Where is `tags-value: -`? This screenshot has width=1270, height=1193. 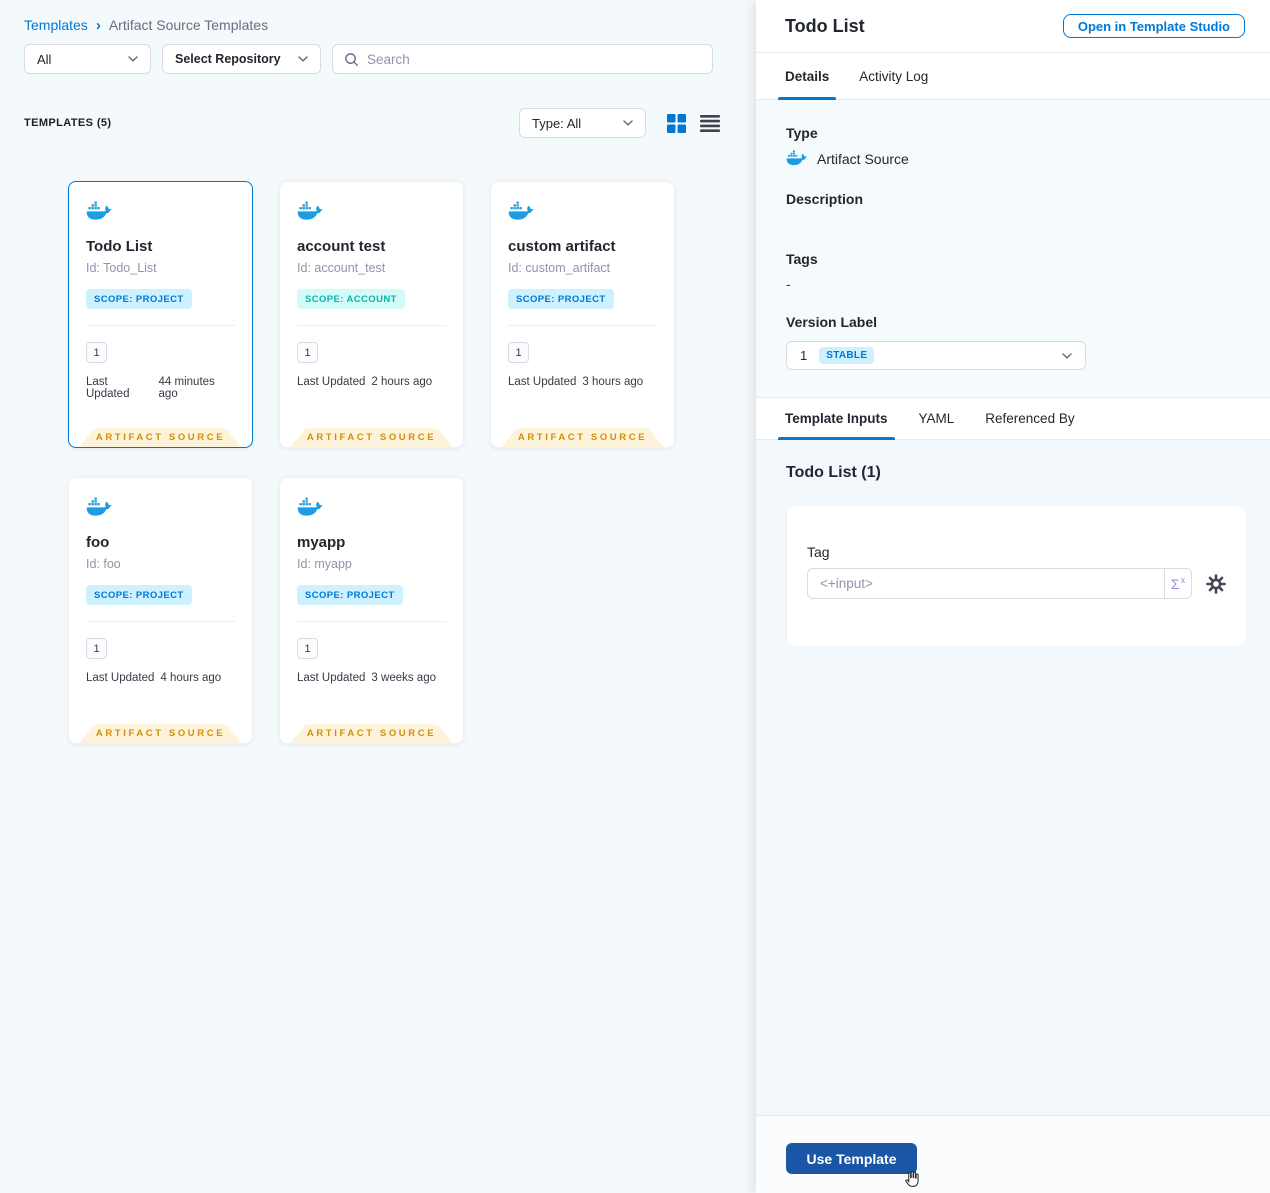
tags-value: - is located at coordinates (788, 284).